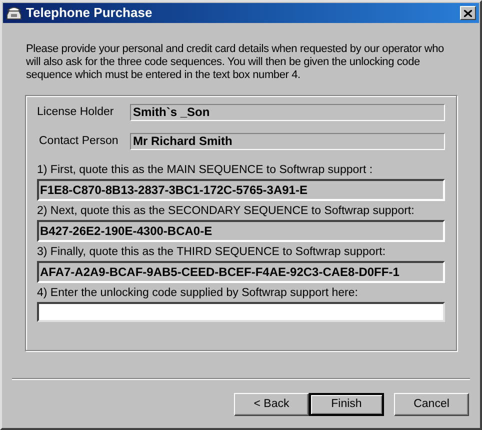 The width and height of the screenshot is (482, 430). What do you see at coordinates (79, 142) in the screenshot?
I see `field-label: Contact Person` at bounding box center [79, 142].